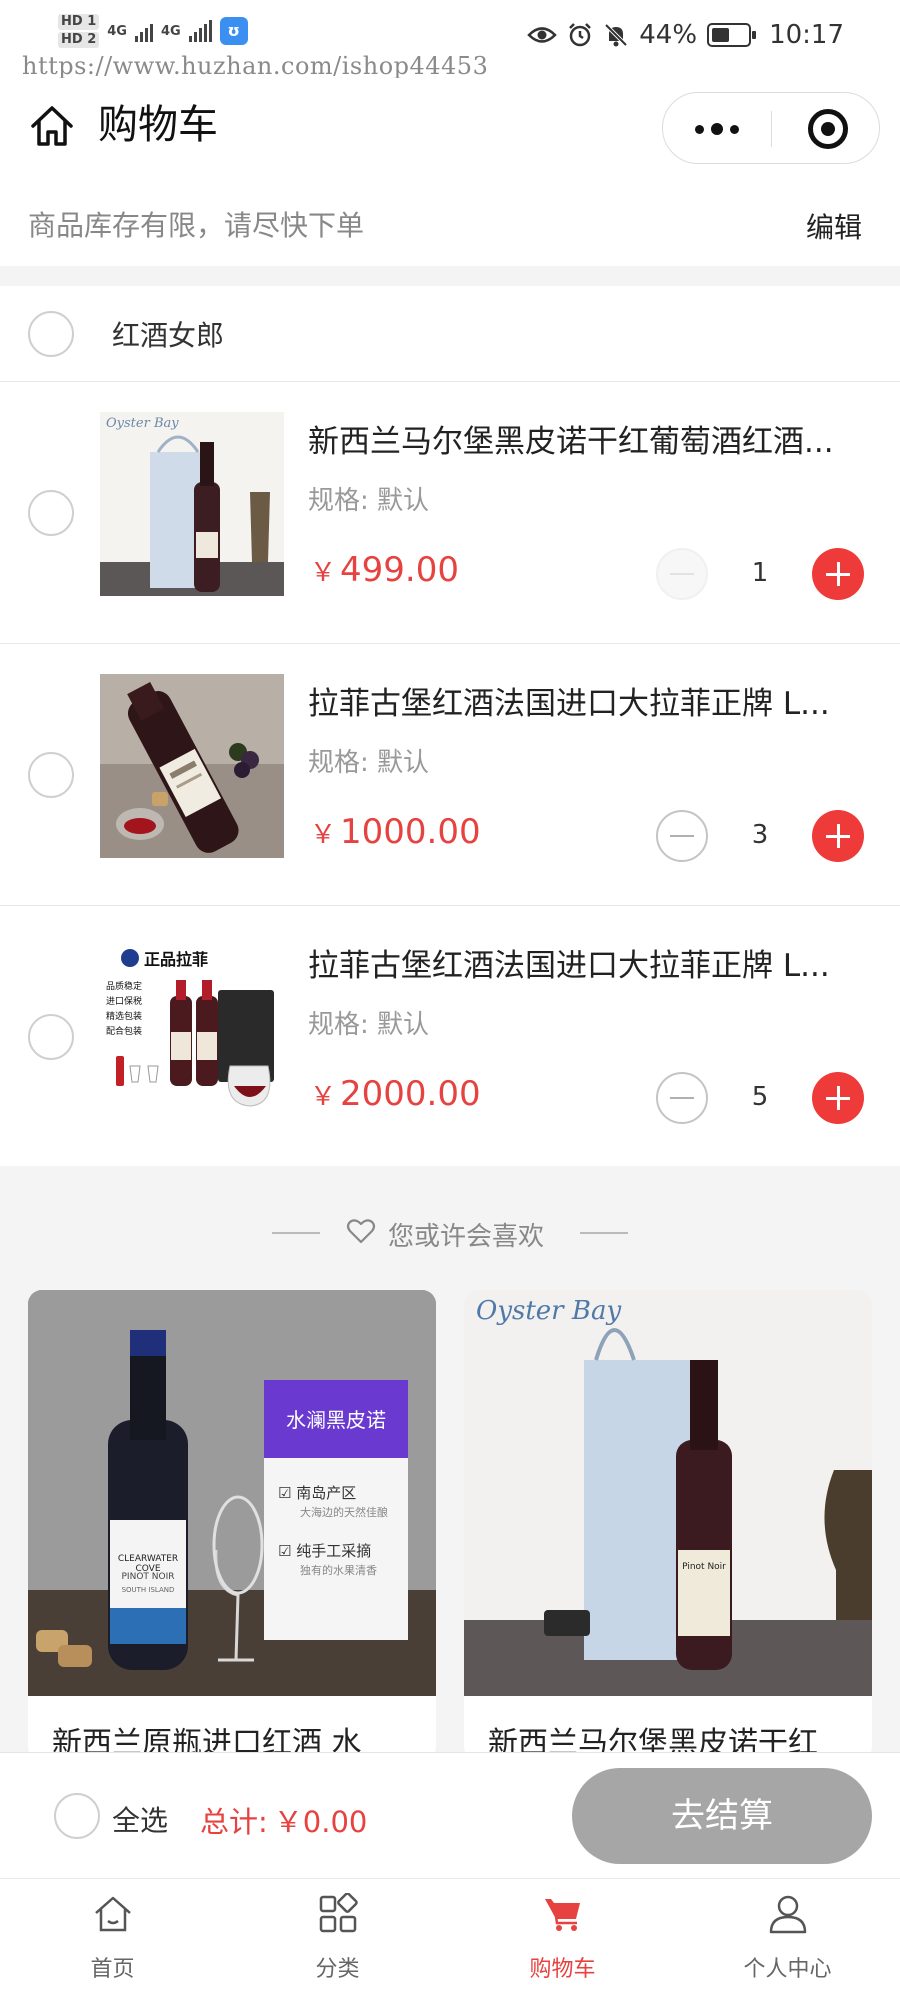 The width and height of the screenshot is (900, 2000). What do you see at coordinates (616, 35) in the screenshot?
I see `mute-icon` at bounding box center [616, 35].